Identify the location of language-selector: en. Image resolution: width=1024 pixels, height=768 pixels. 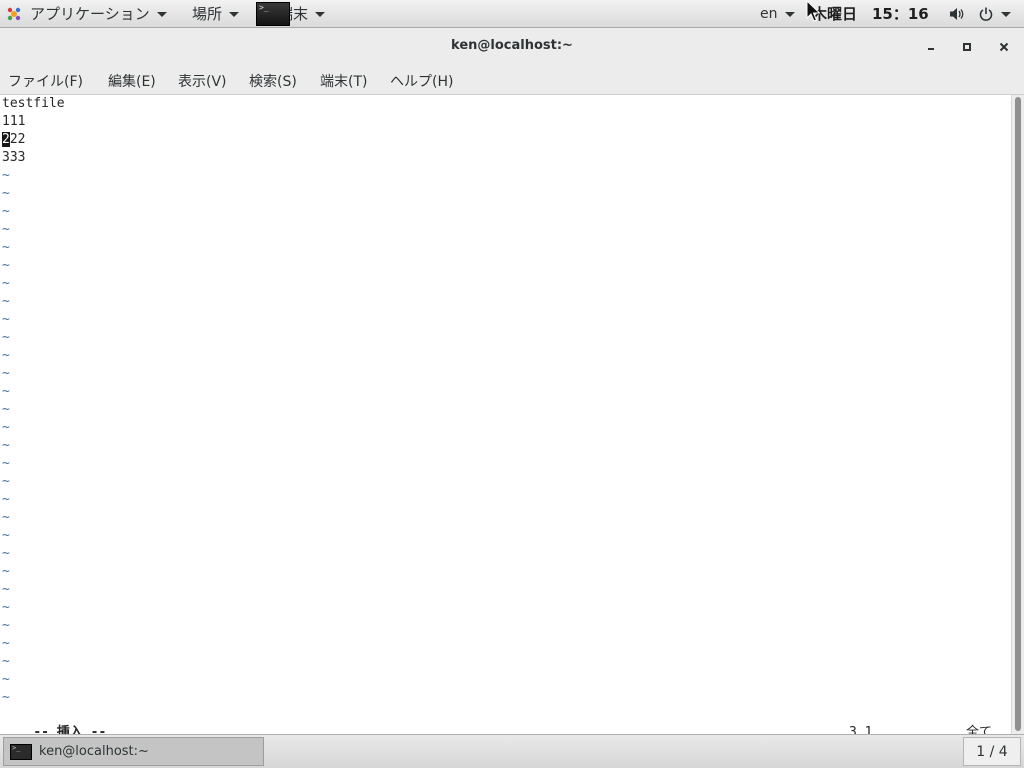
(777, 13).